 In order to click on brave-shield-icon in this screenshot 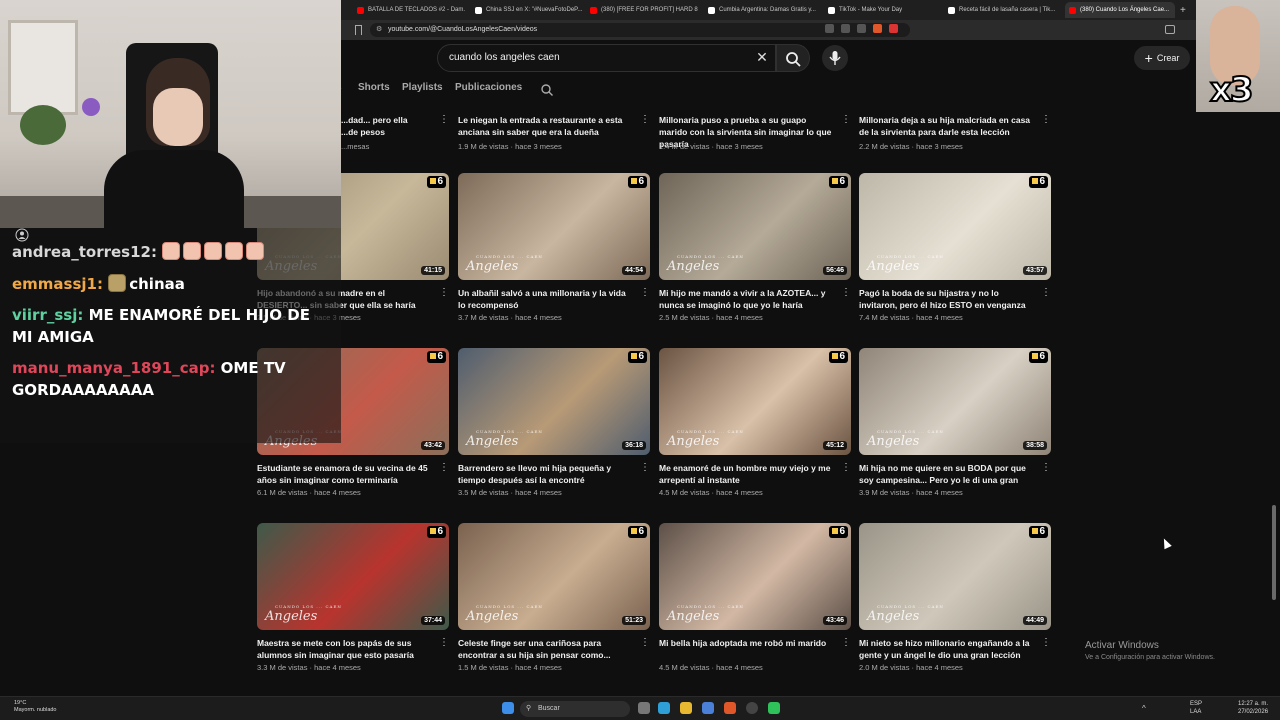, I will do `click(877, 28)`.